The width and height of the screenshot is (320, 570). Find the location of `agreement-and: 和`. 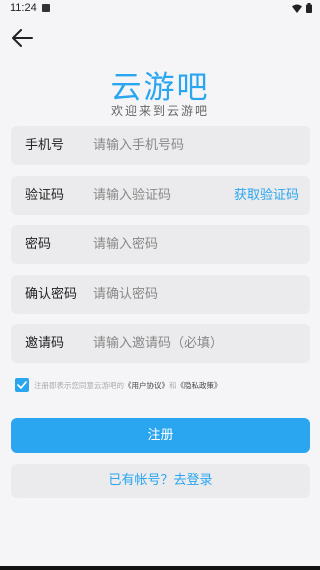

agreement-and: 和 is located at coordinates (173, 385).